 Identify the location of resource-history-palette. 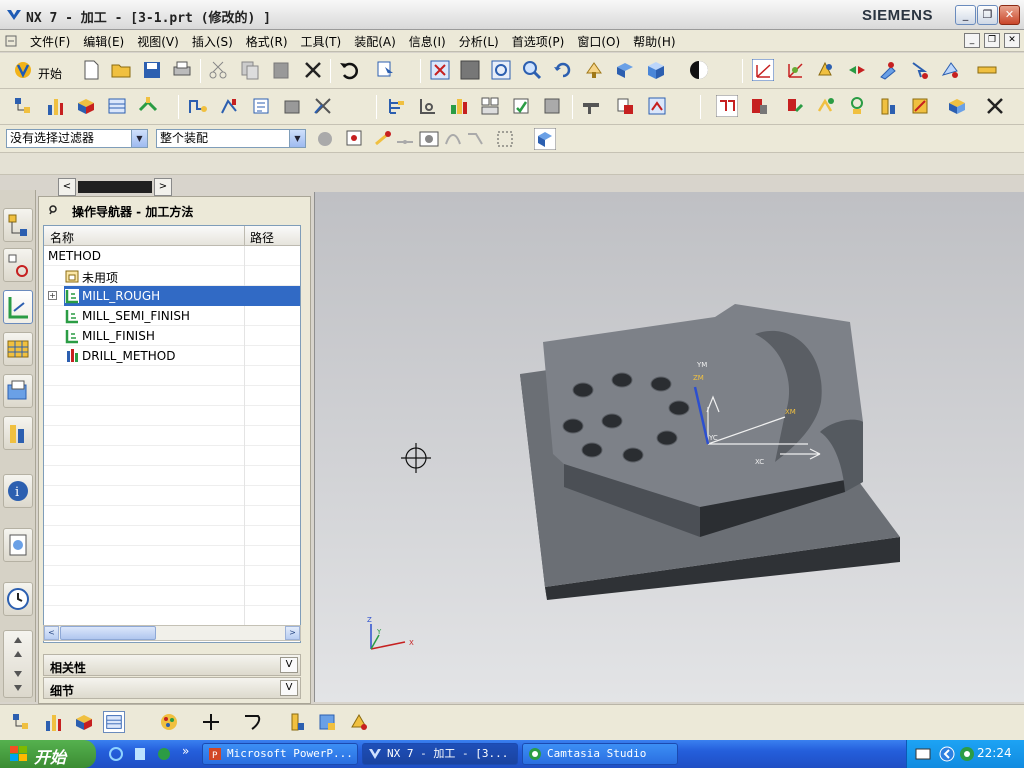
(18, 545).